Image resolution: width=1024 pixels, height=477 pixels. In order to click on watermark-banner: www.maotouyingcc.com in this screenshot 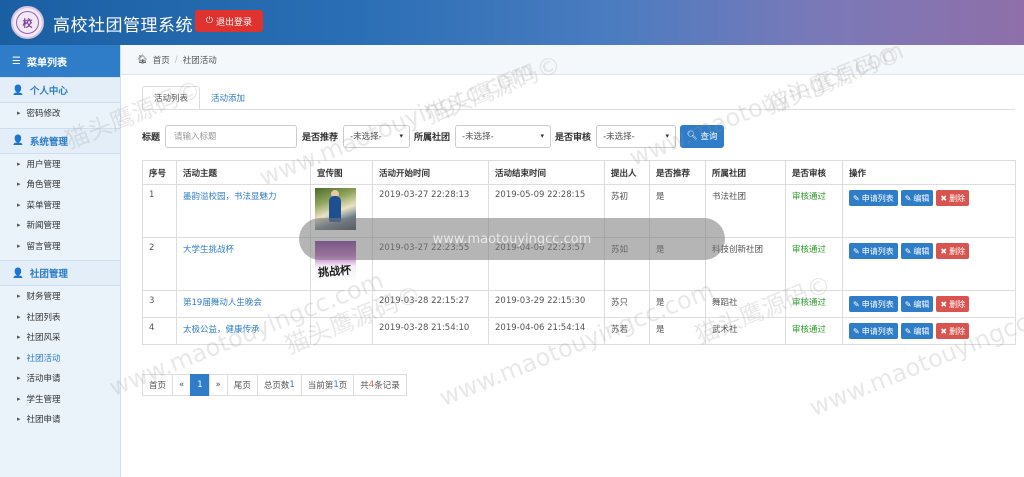, I will do `click(512, 239)`.